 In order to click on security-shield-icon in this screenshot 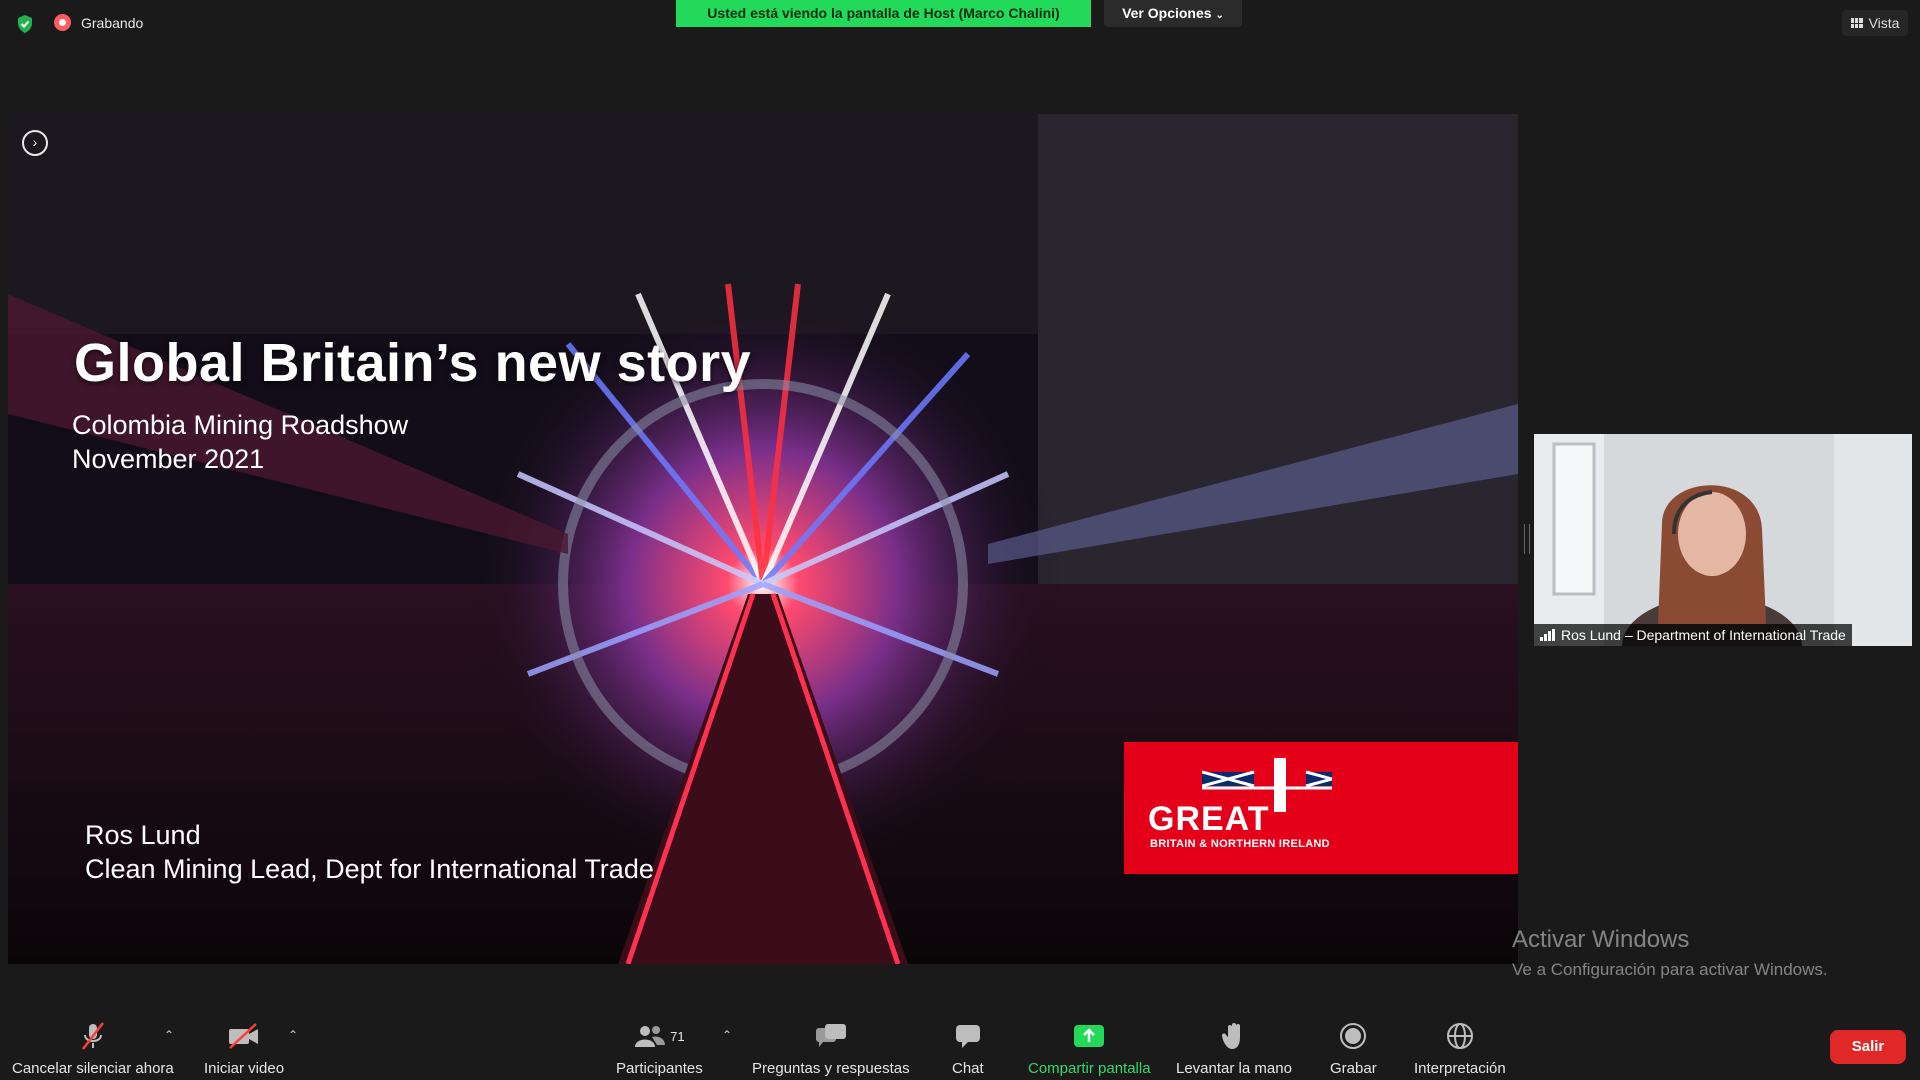, I will do `click(25, 24)`.